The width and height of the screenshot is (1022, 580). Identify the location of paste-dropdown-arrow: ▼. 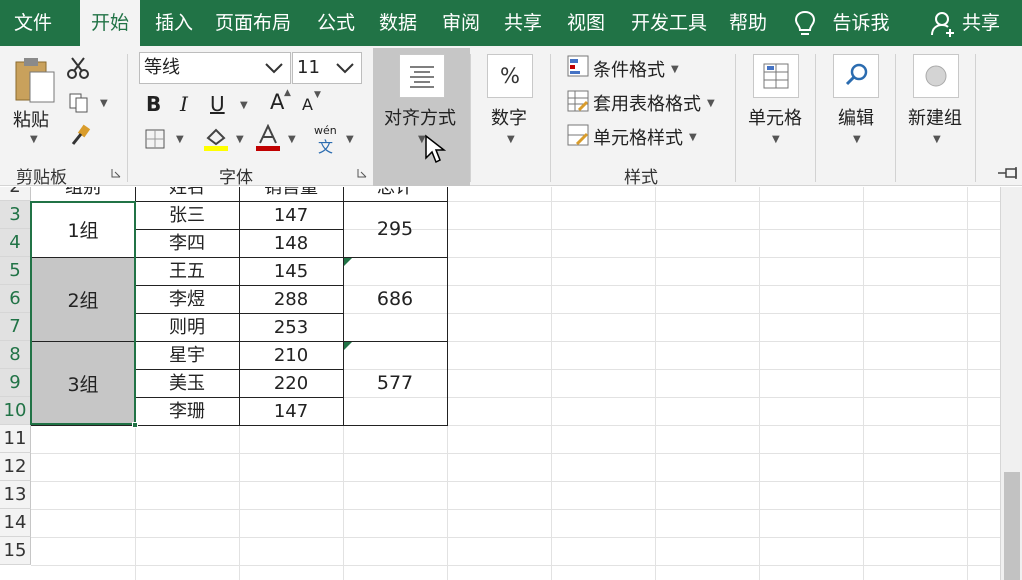
(34, 139).